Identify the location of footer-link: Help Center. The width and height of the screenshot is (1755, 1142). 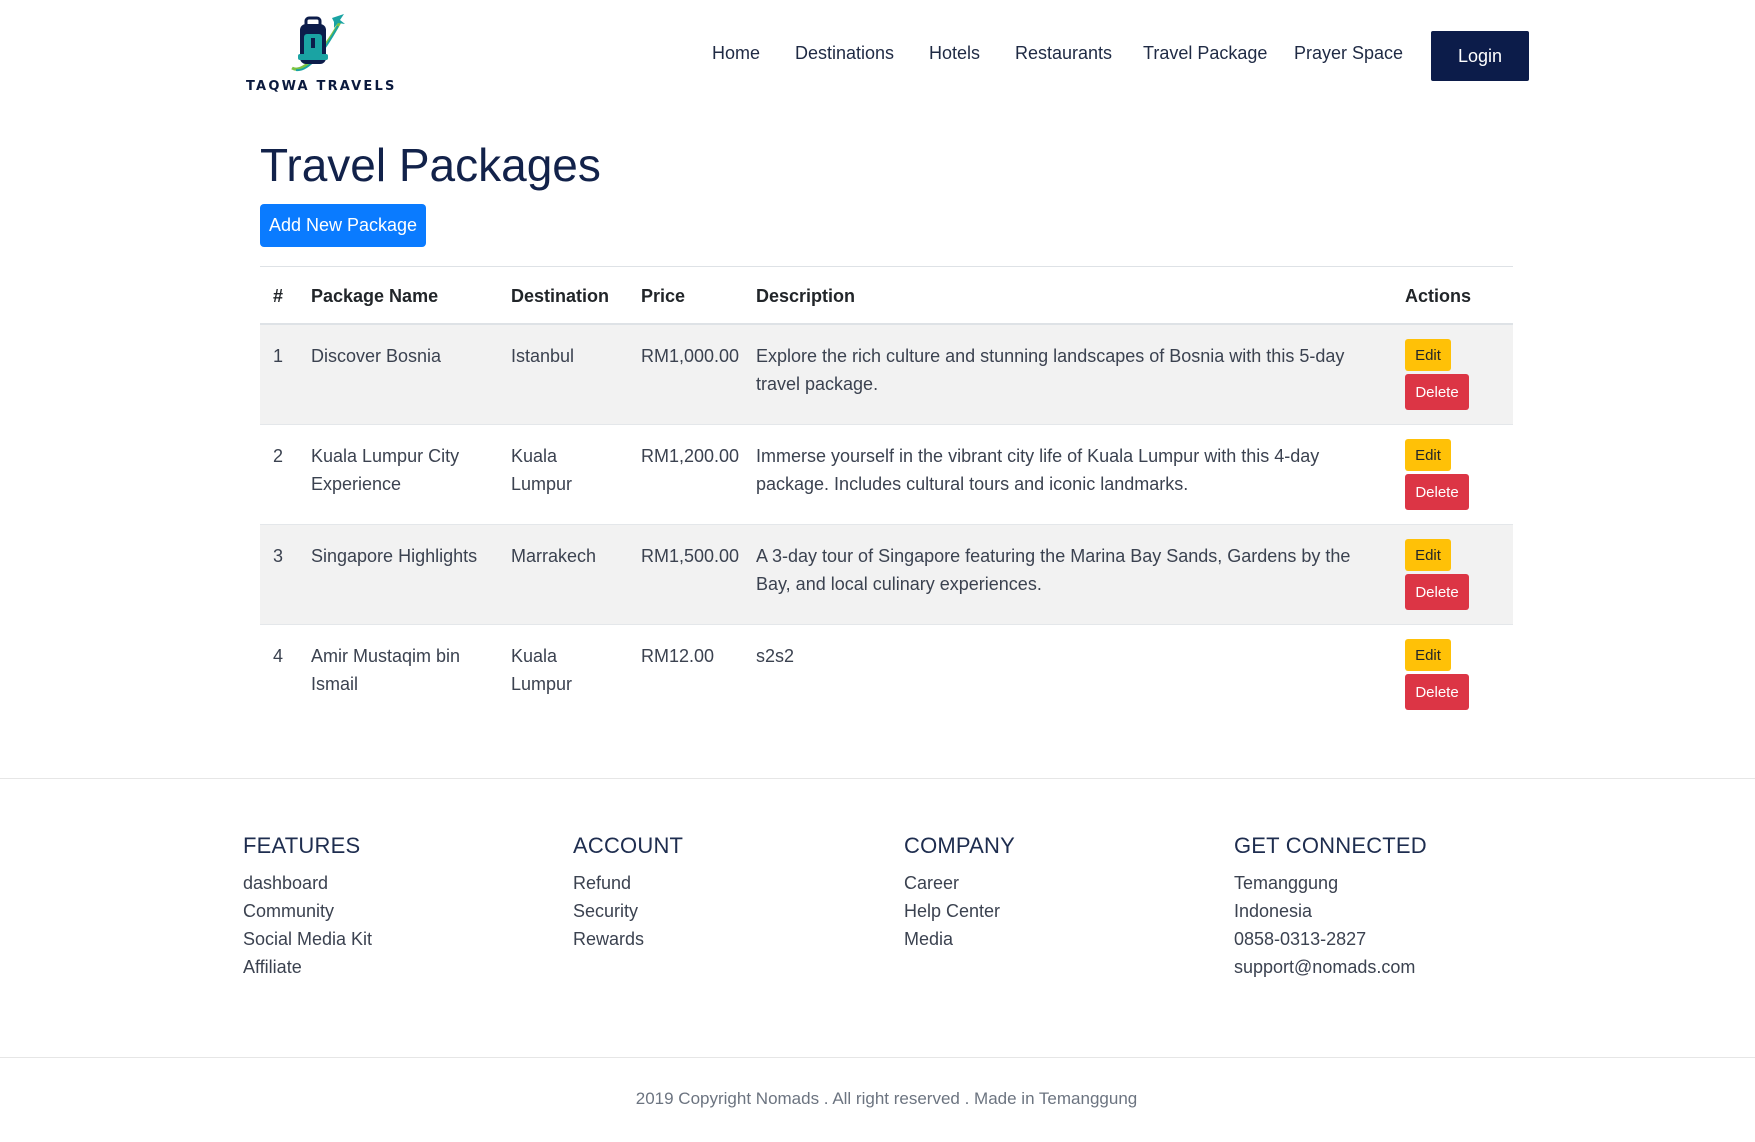
(1054, 911).